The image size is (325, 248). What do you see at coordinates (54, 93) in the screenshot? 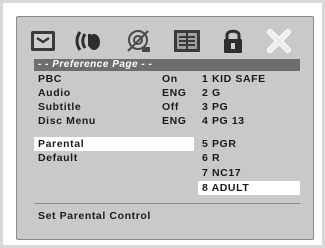
I see `menu-item-label: Audio` at bounding box center [54, 93].